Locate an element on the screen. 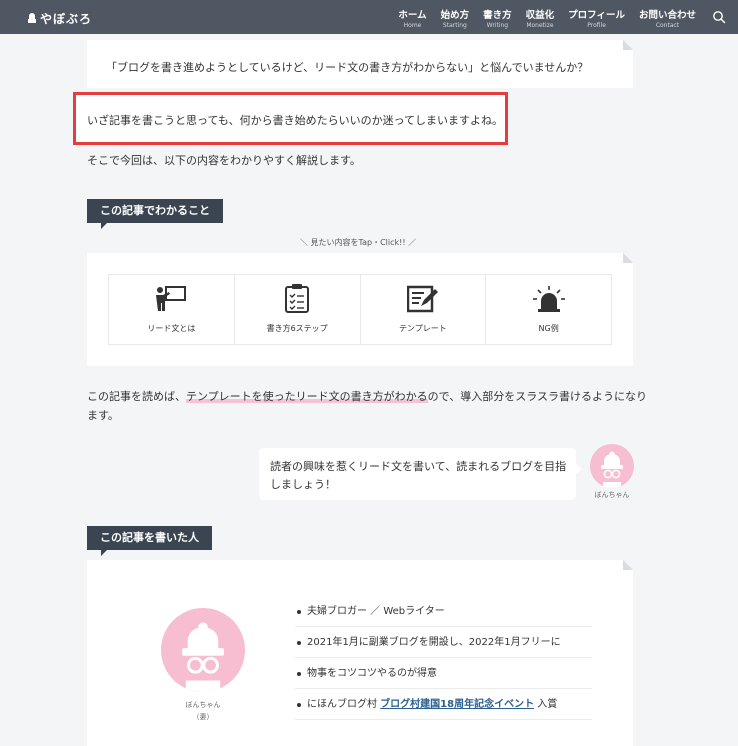 Image resolution: width=738 pixels, height=746 pixels. toc-item-template: テンプレート is located at coordinates (424, 309).